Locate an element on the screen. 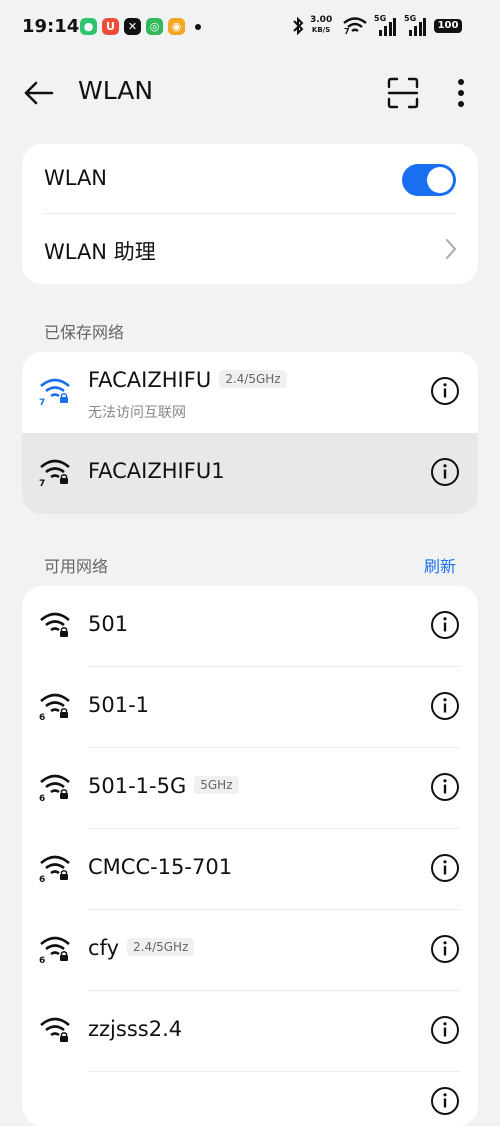 This screenshot has height=1126, width=500. available-network-row: 6 CMCC-15-701 is located at coordinates (250, 869).